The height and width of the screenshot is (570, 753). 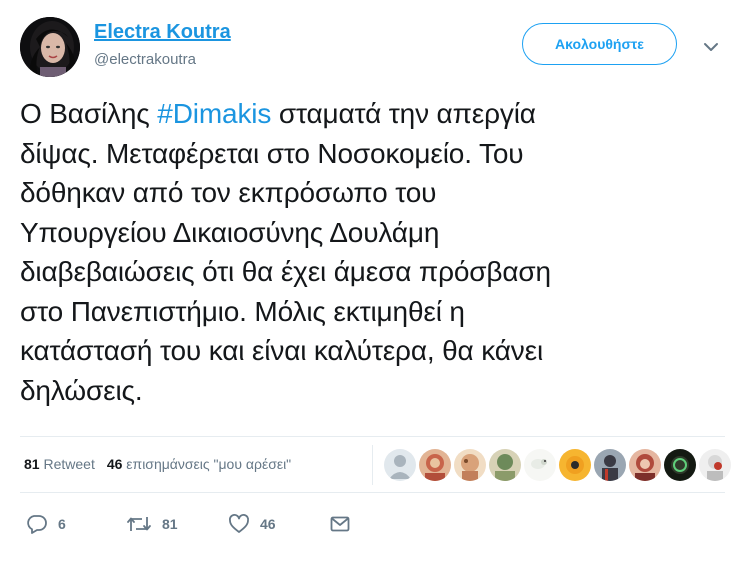 What do you see at coordinates (81, 390) in the screenshot?
I see `tweet-line: δηλώσεις.` at bounding box center [81, 390].